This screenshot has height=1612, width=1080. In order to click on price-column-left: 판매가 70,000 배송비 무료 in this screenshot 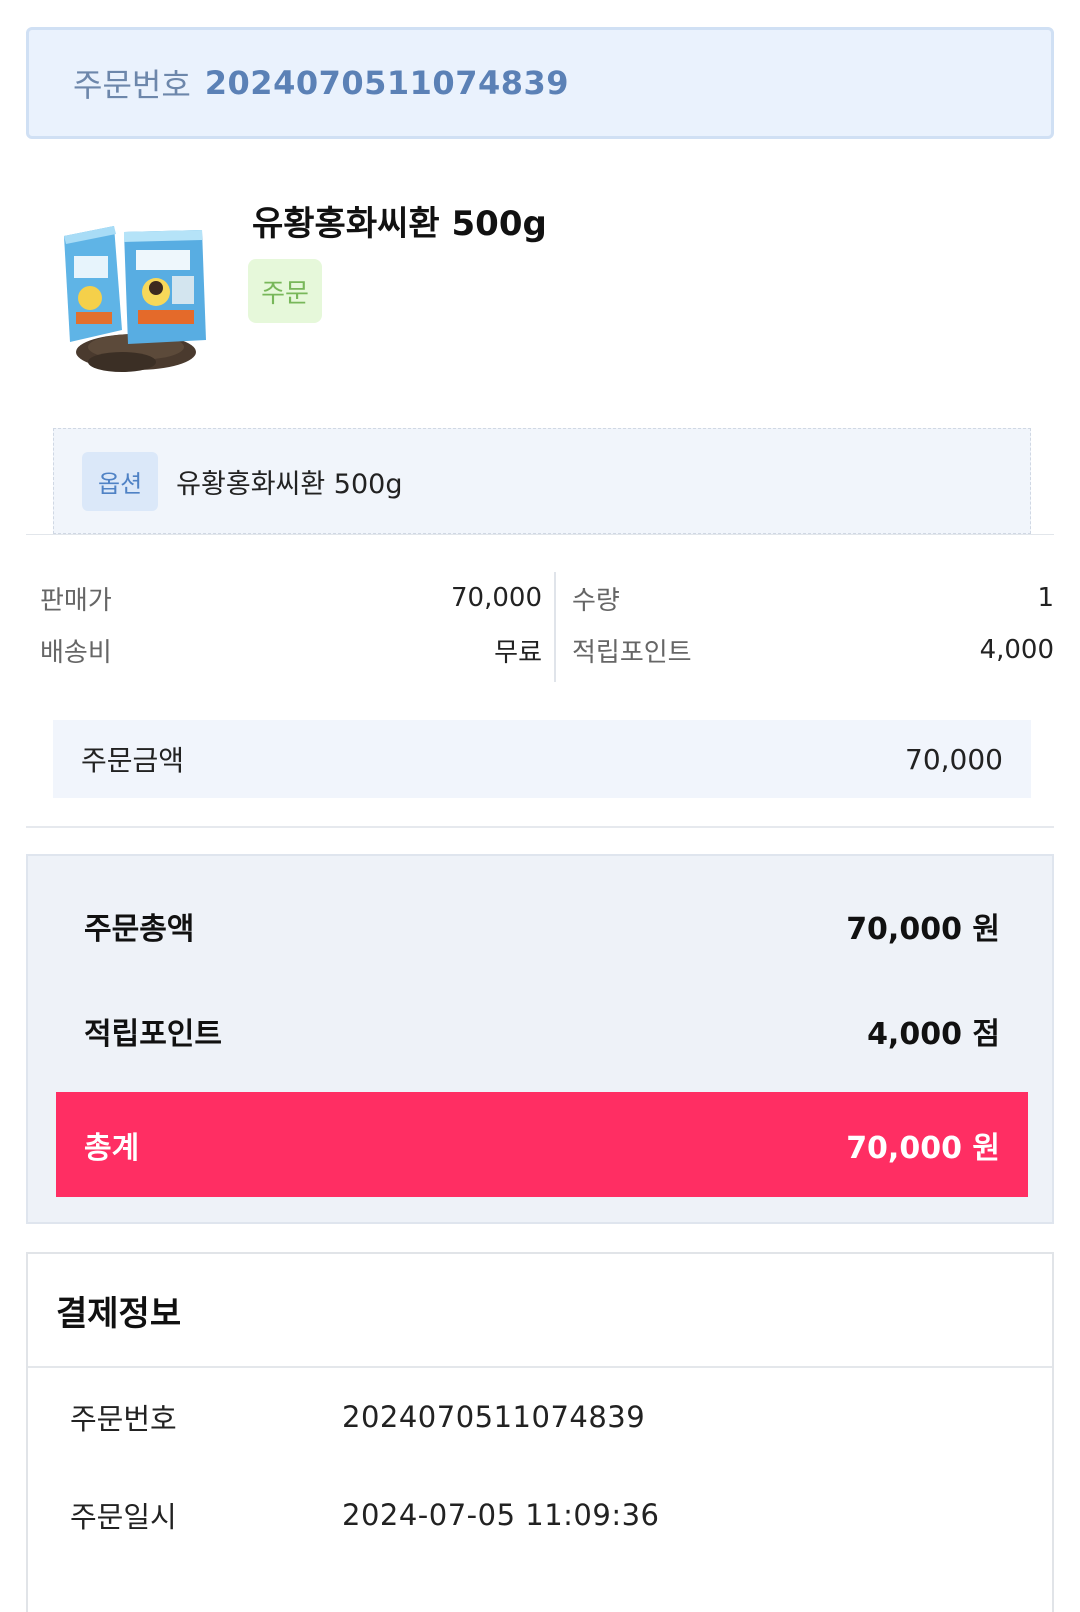, I will do `click(297, 627)`.